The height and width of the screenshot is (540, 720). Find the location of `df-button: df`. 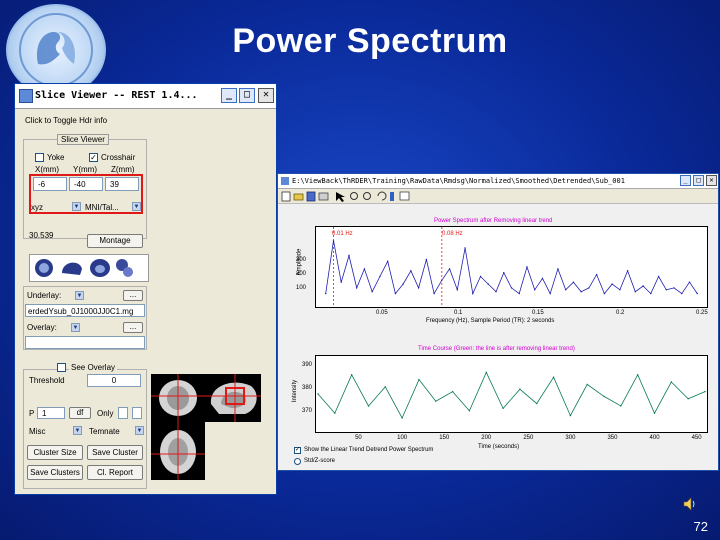

df-button: df is located at coordinates (80, 413).